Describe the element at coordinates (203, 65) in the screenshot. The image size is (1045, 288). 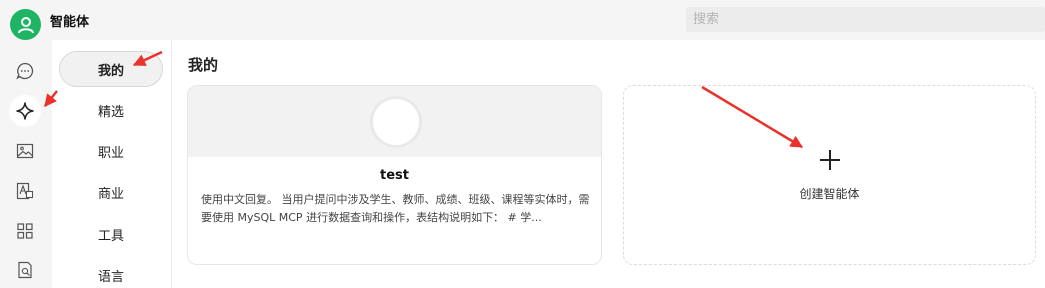
I see `section-title: 我的` at that location.